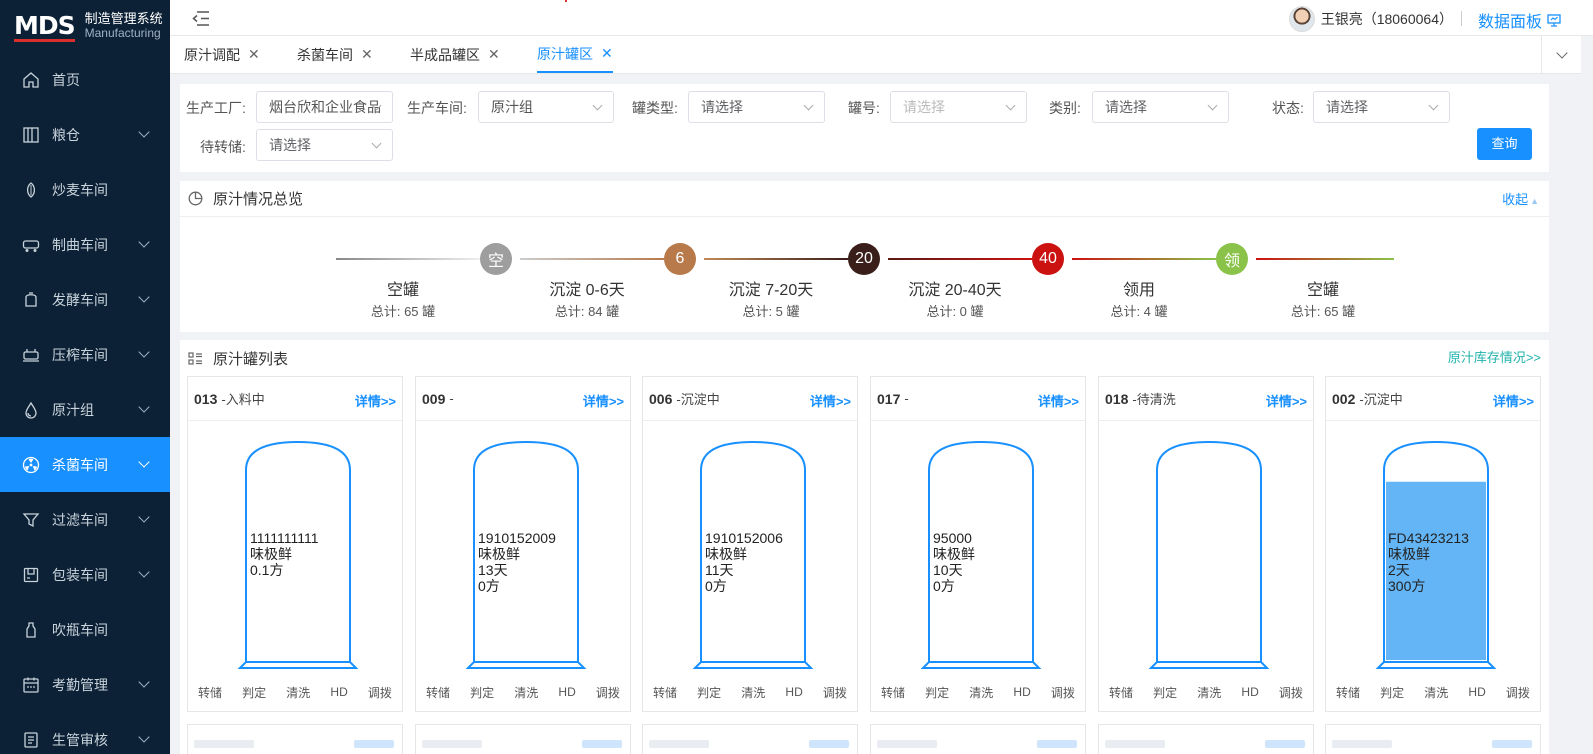 The height and width of the screenshot is (754, 1593). What do you see at coordinates (1504, 144) in the screenshot?
I see `query-button: 查询` at bounding box center [1504, 144].